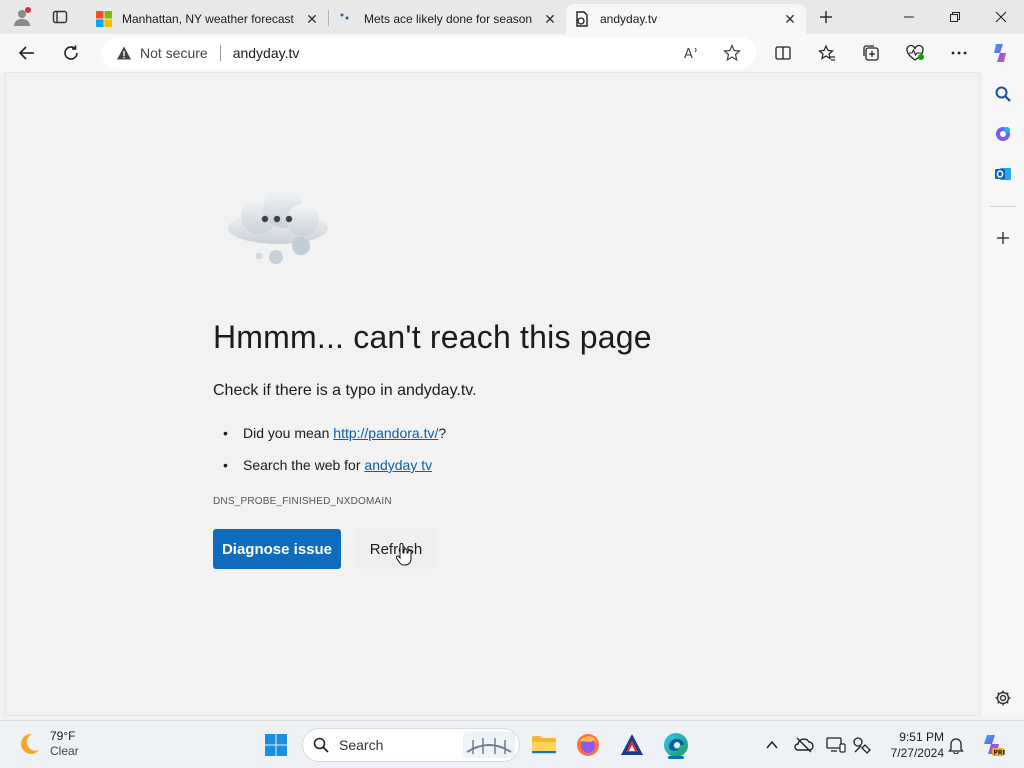  Describe the element at coordinates (429, 53) in the screenshot. I see `address-bar: Not secure andyday.tv A` at that location.